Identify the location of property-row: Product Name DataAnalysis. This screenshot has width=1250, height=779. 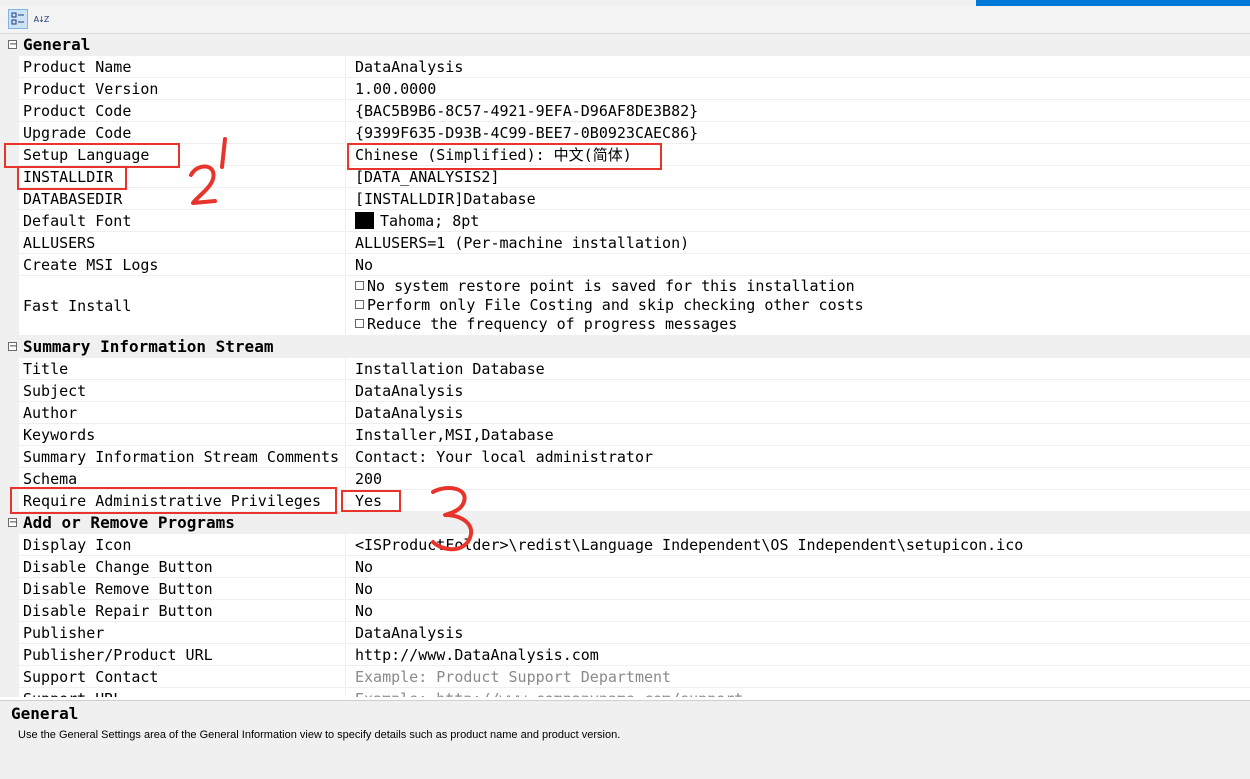
(625, 67).